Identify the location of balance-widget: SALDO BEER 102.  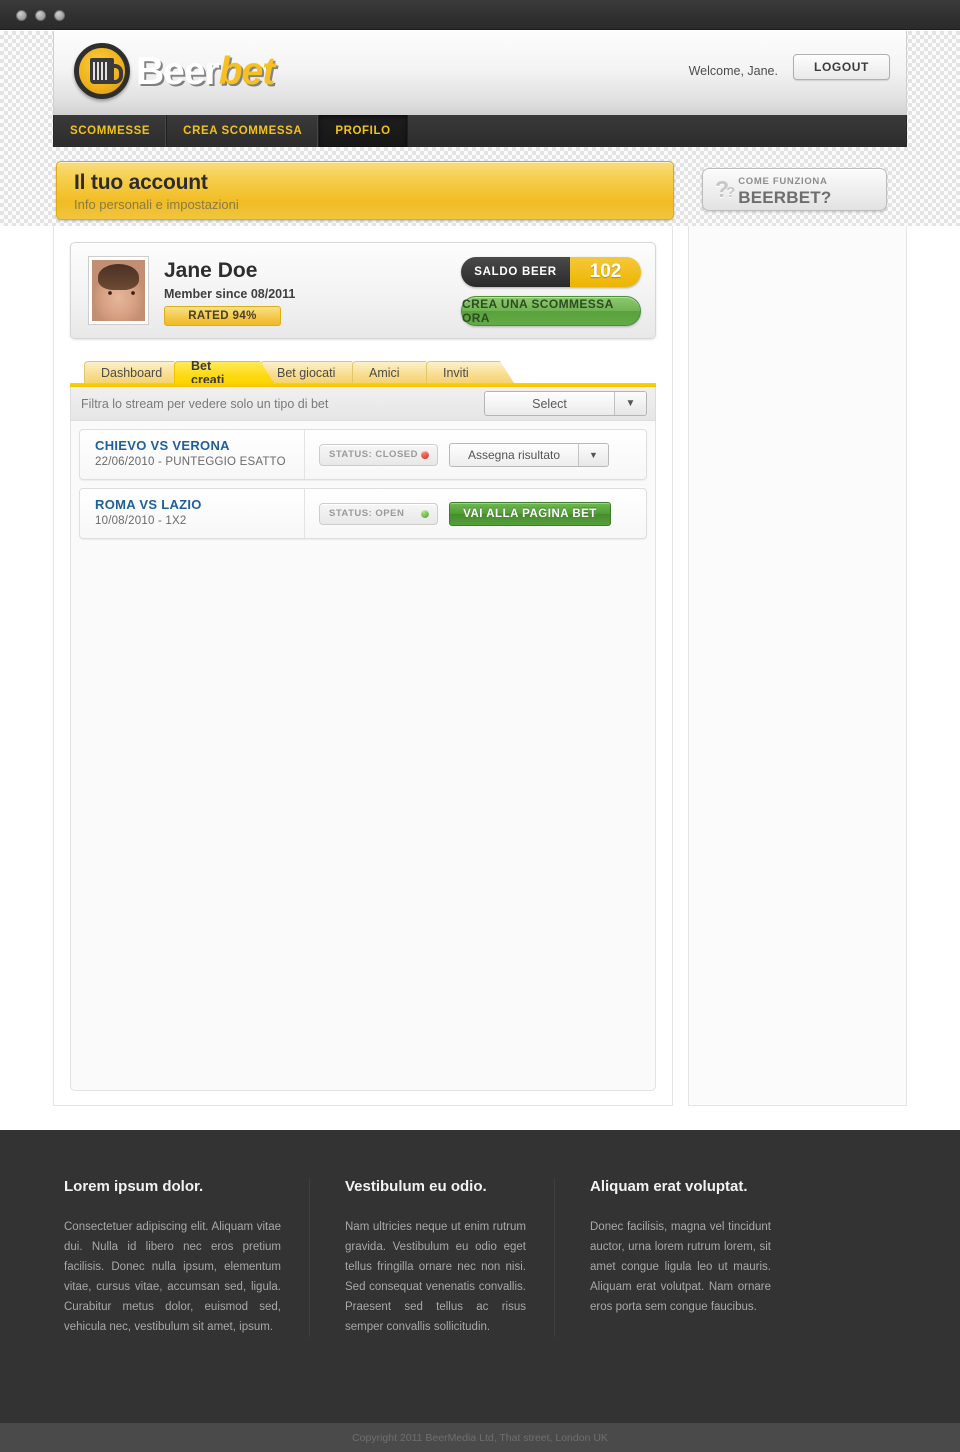
(551, 272).